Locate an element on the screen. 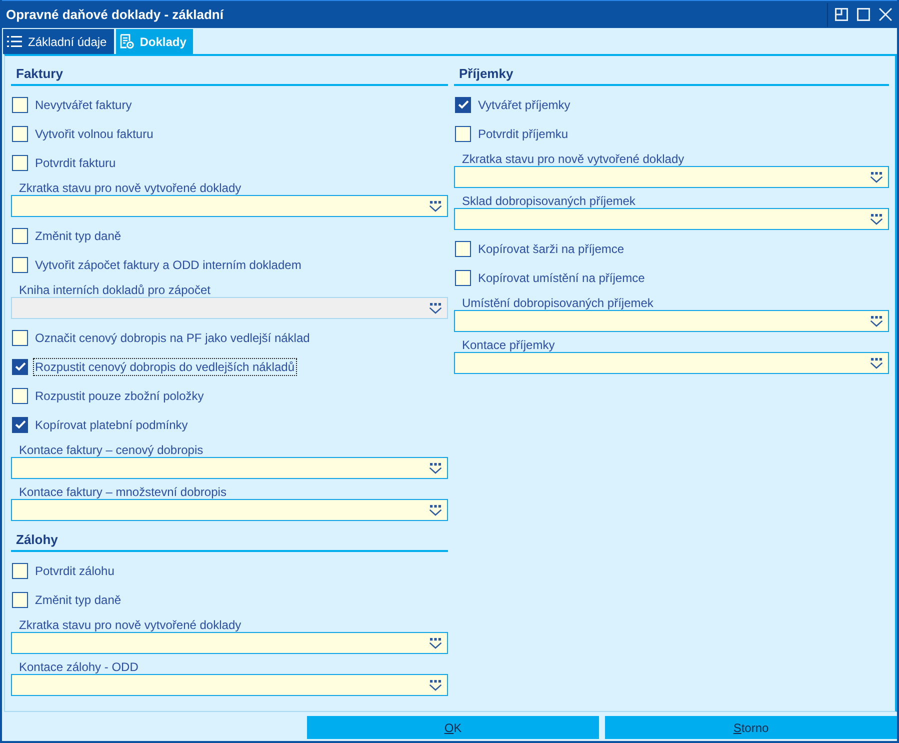 This screenshot has width=899, height=743. checkbox-label: Rozpustit pouze zbožní položky is located at coordinates (119, 396).